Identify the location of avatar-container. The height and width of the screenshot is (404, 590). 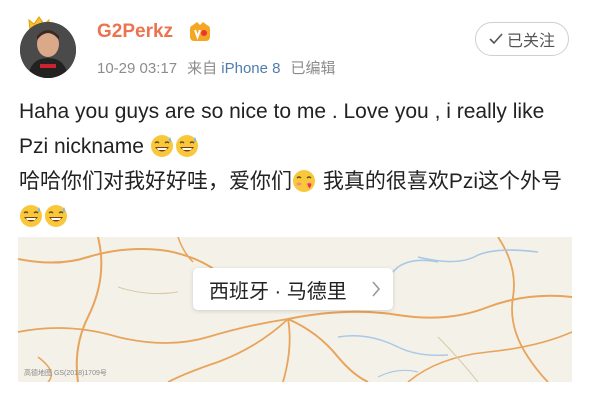
(48, 47).